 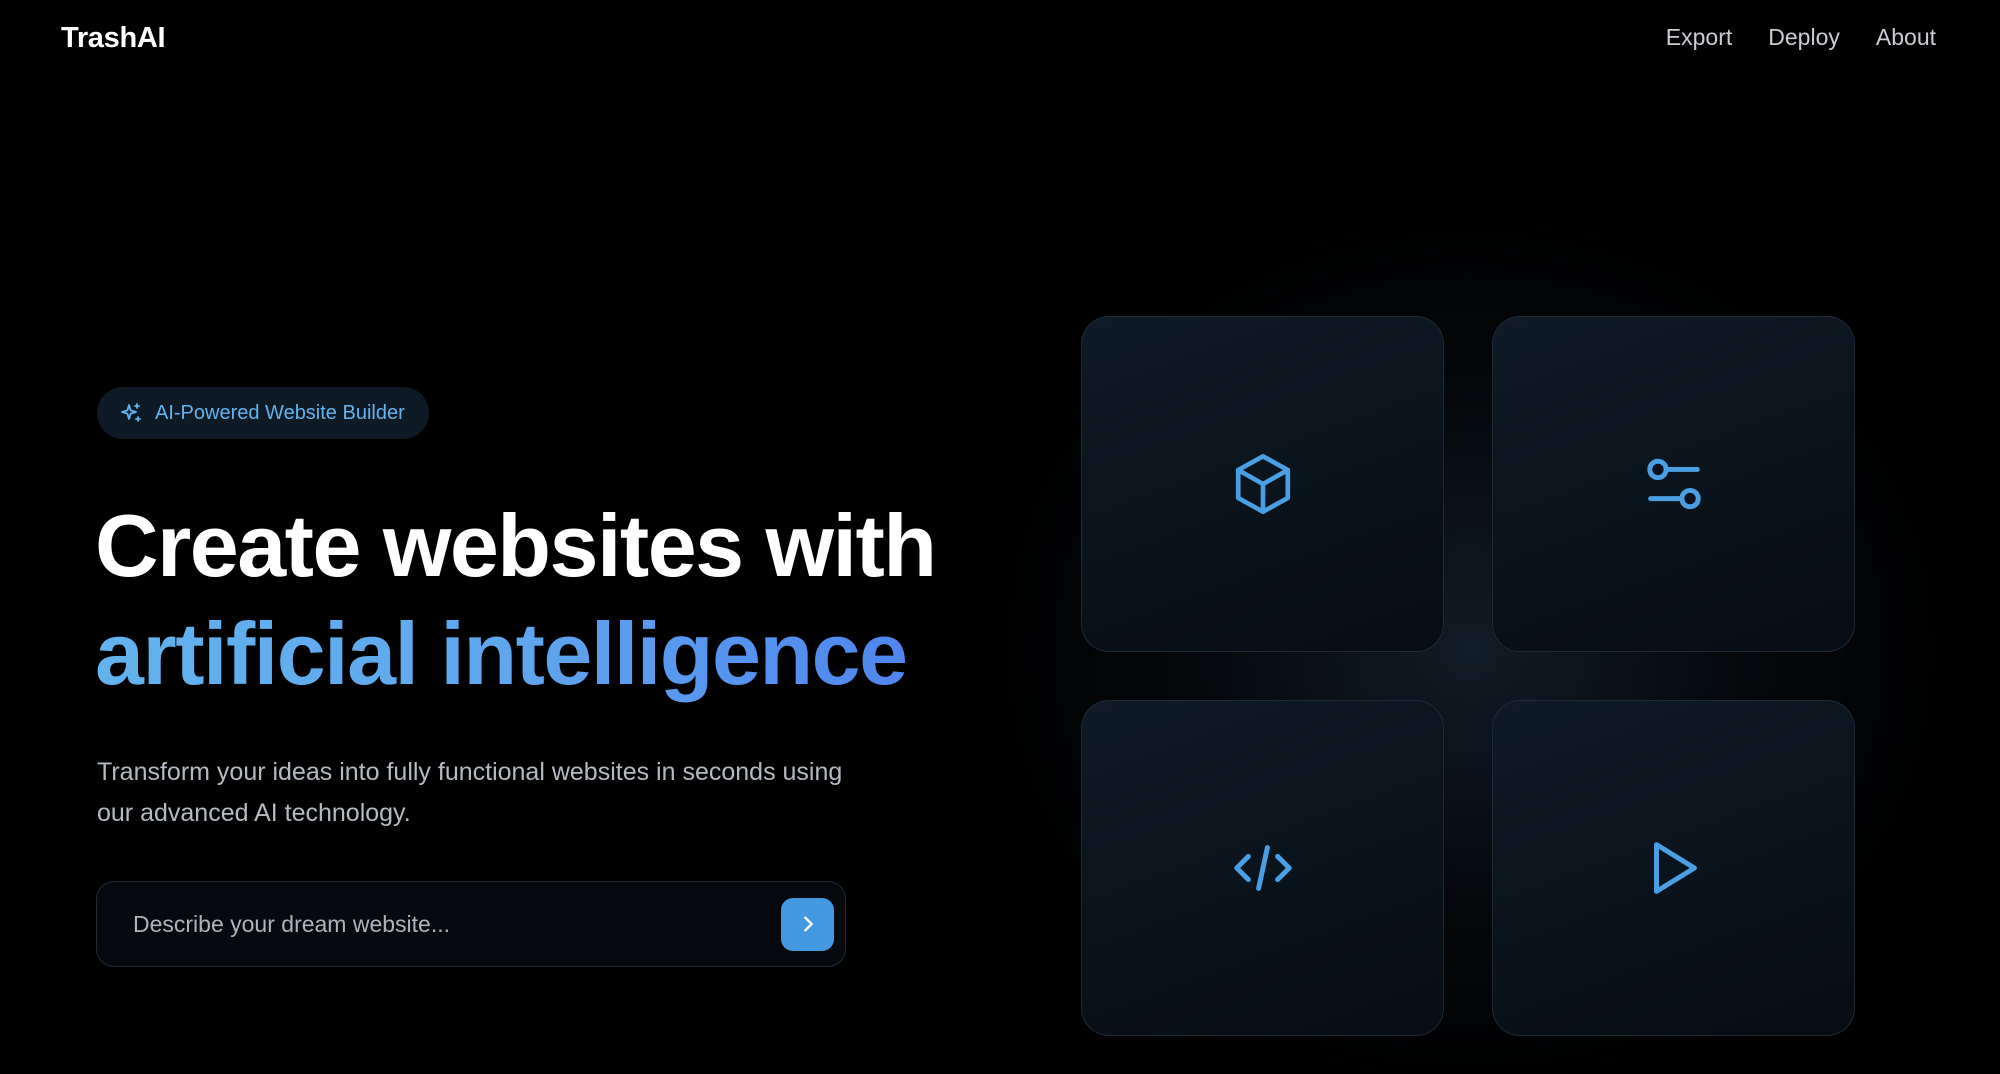 What do you see at coordinates (113, 38) in the screenshot?
I see `logo: TrashAI` at bounding box center [113, 38].